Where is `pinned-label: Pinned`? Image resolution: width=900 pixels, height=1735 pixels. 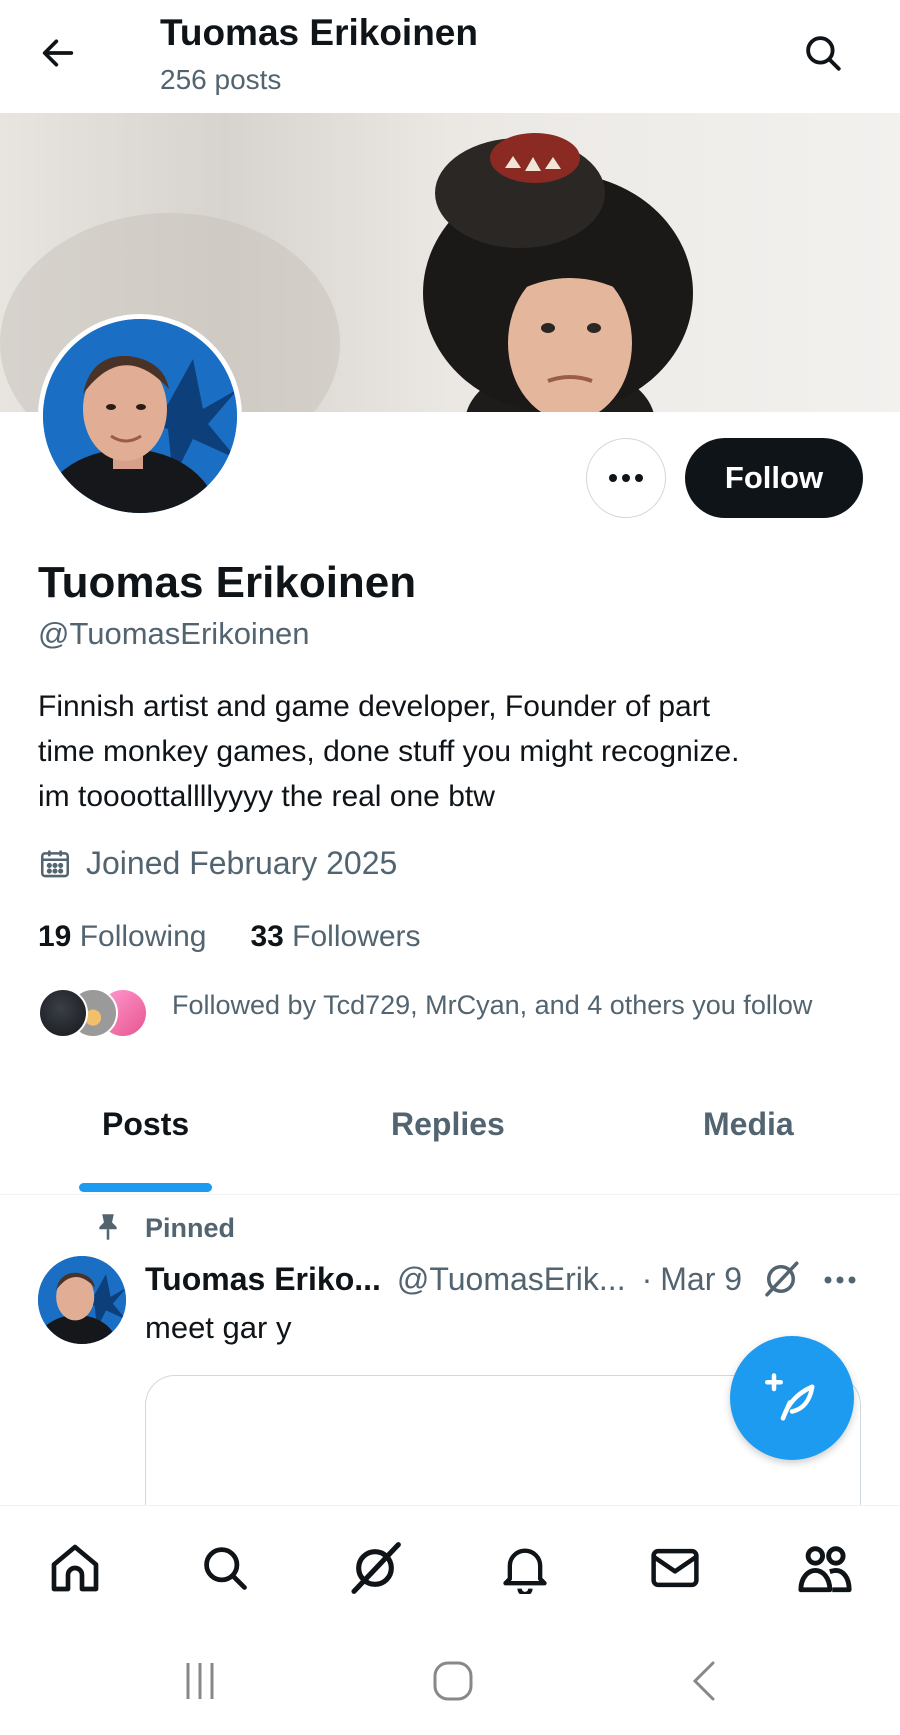
pinned-label: Pinned is located at coordinates (190, 1228).